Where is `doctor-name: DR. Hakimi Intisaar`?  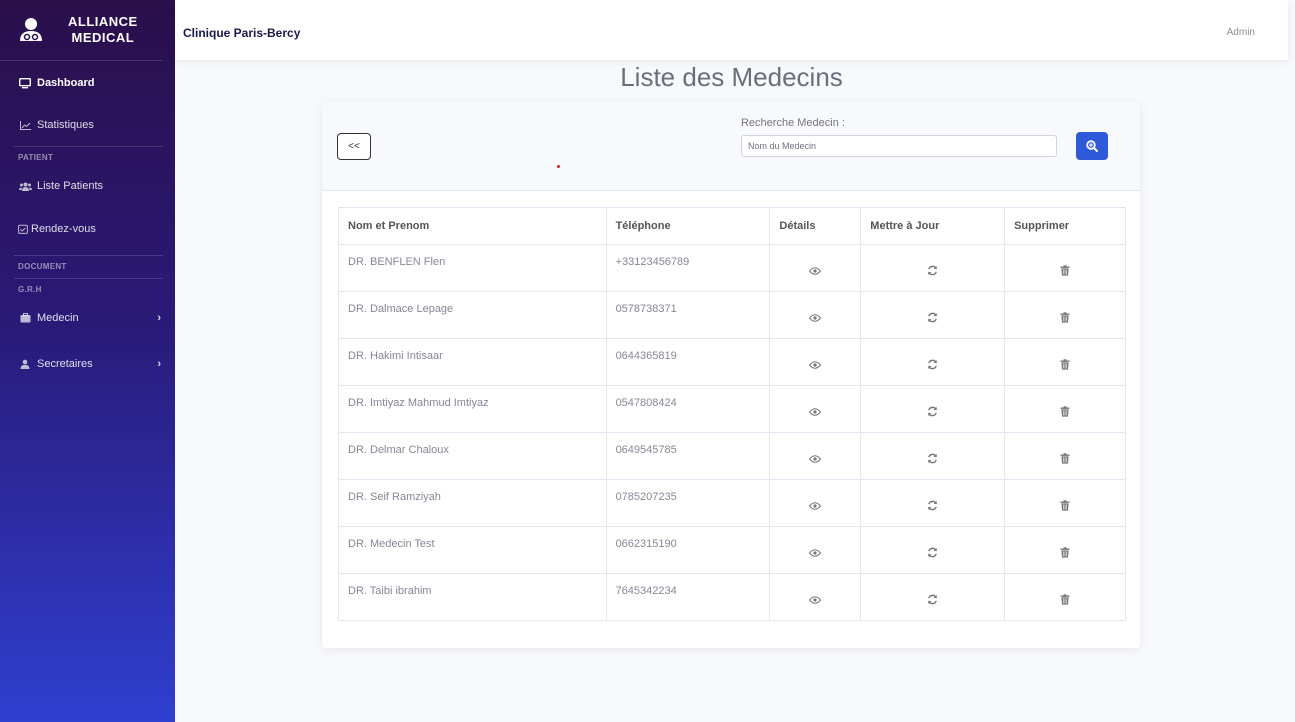
doctor-name: DR. Hakimi Intisaar is located at coordinates (472, 362).